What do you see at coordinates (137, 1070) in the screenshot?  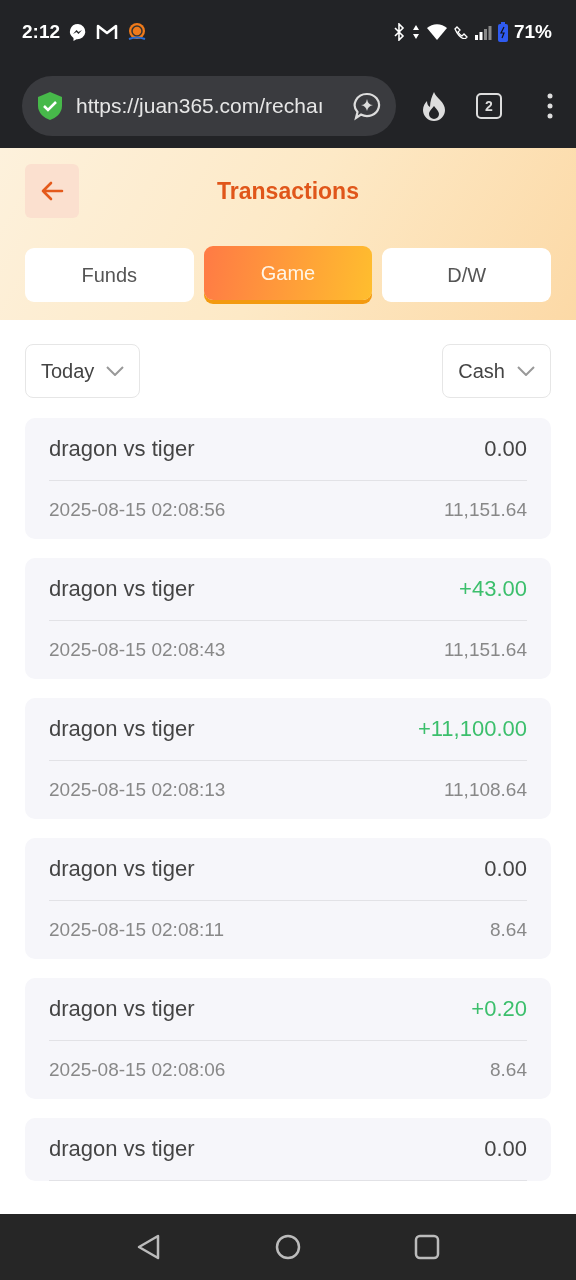 I see `timestamp: 2025-08-15 02:08:06` at bounding box center [137, 1070].